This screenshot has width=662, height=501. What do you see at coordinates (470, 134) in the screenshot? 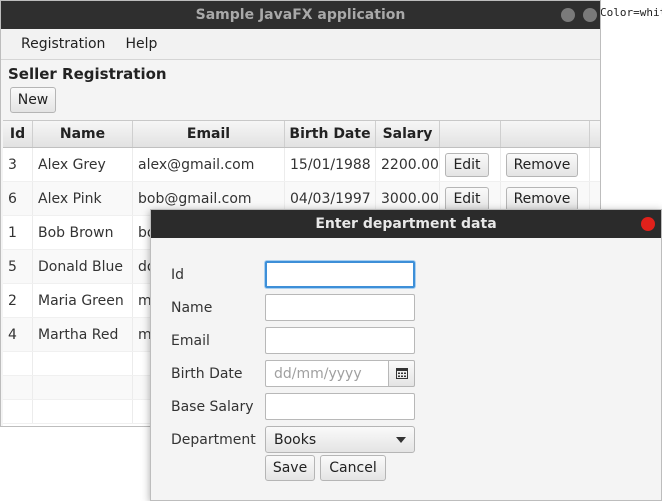
I see `column-header-edit` at bounding box center [470, 134].